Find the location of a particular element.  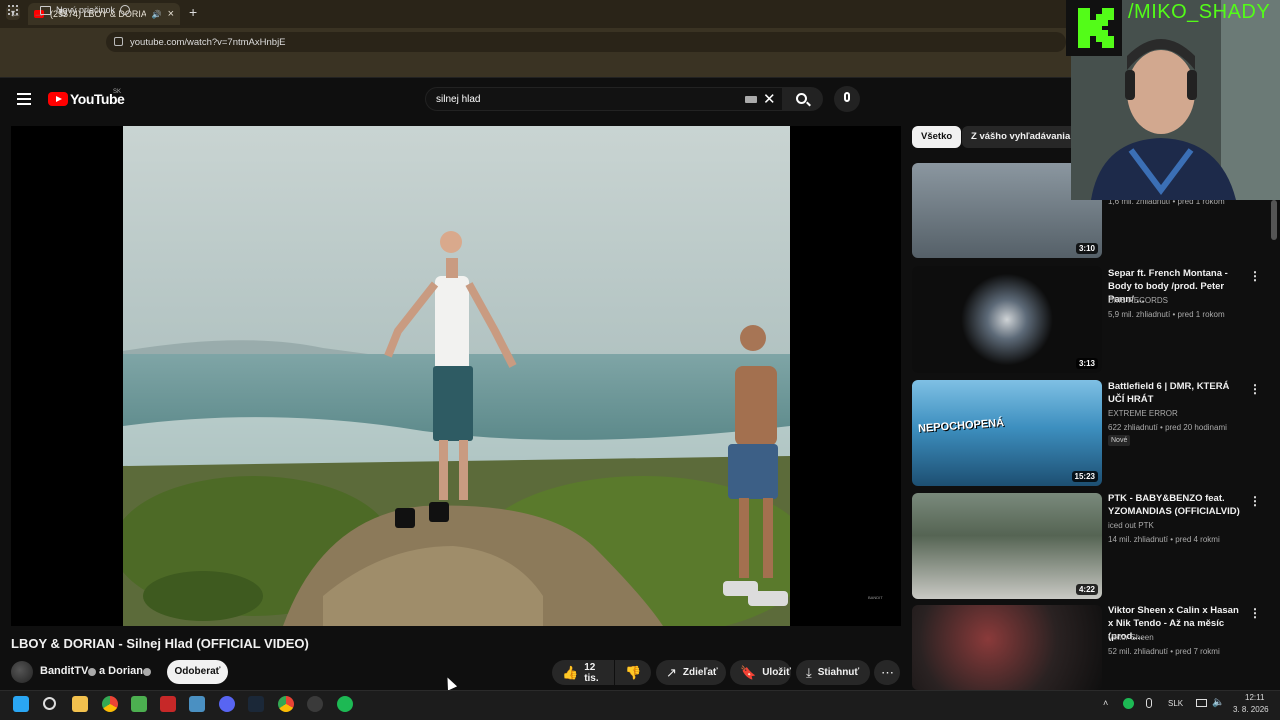

tray-spotify-icon is located at coordinates (1128, 703).